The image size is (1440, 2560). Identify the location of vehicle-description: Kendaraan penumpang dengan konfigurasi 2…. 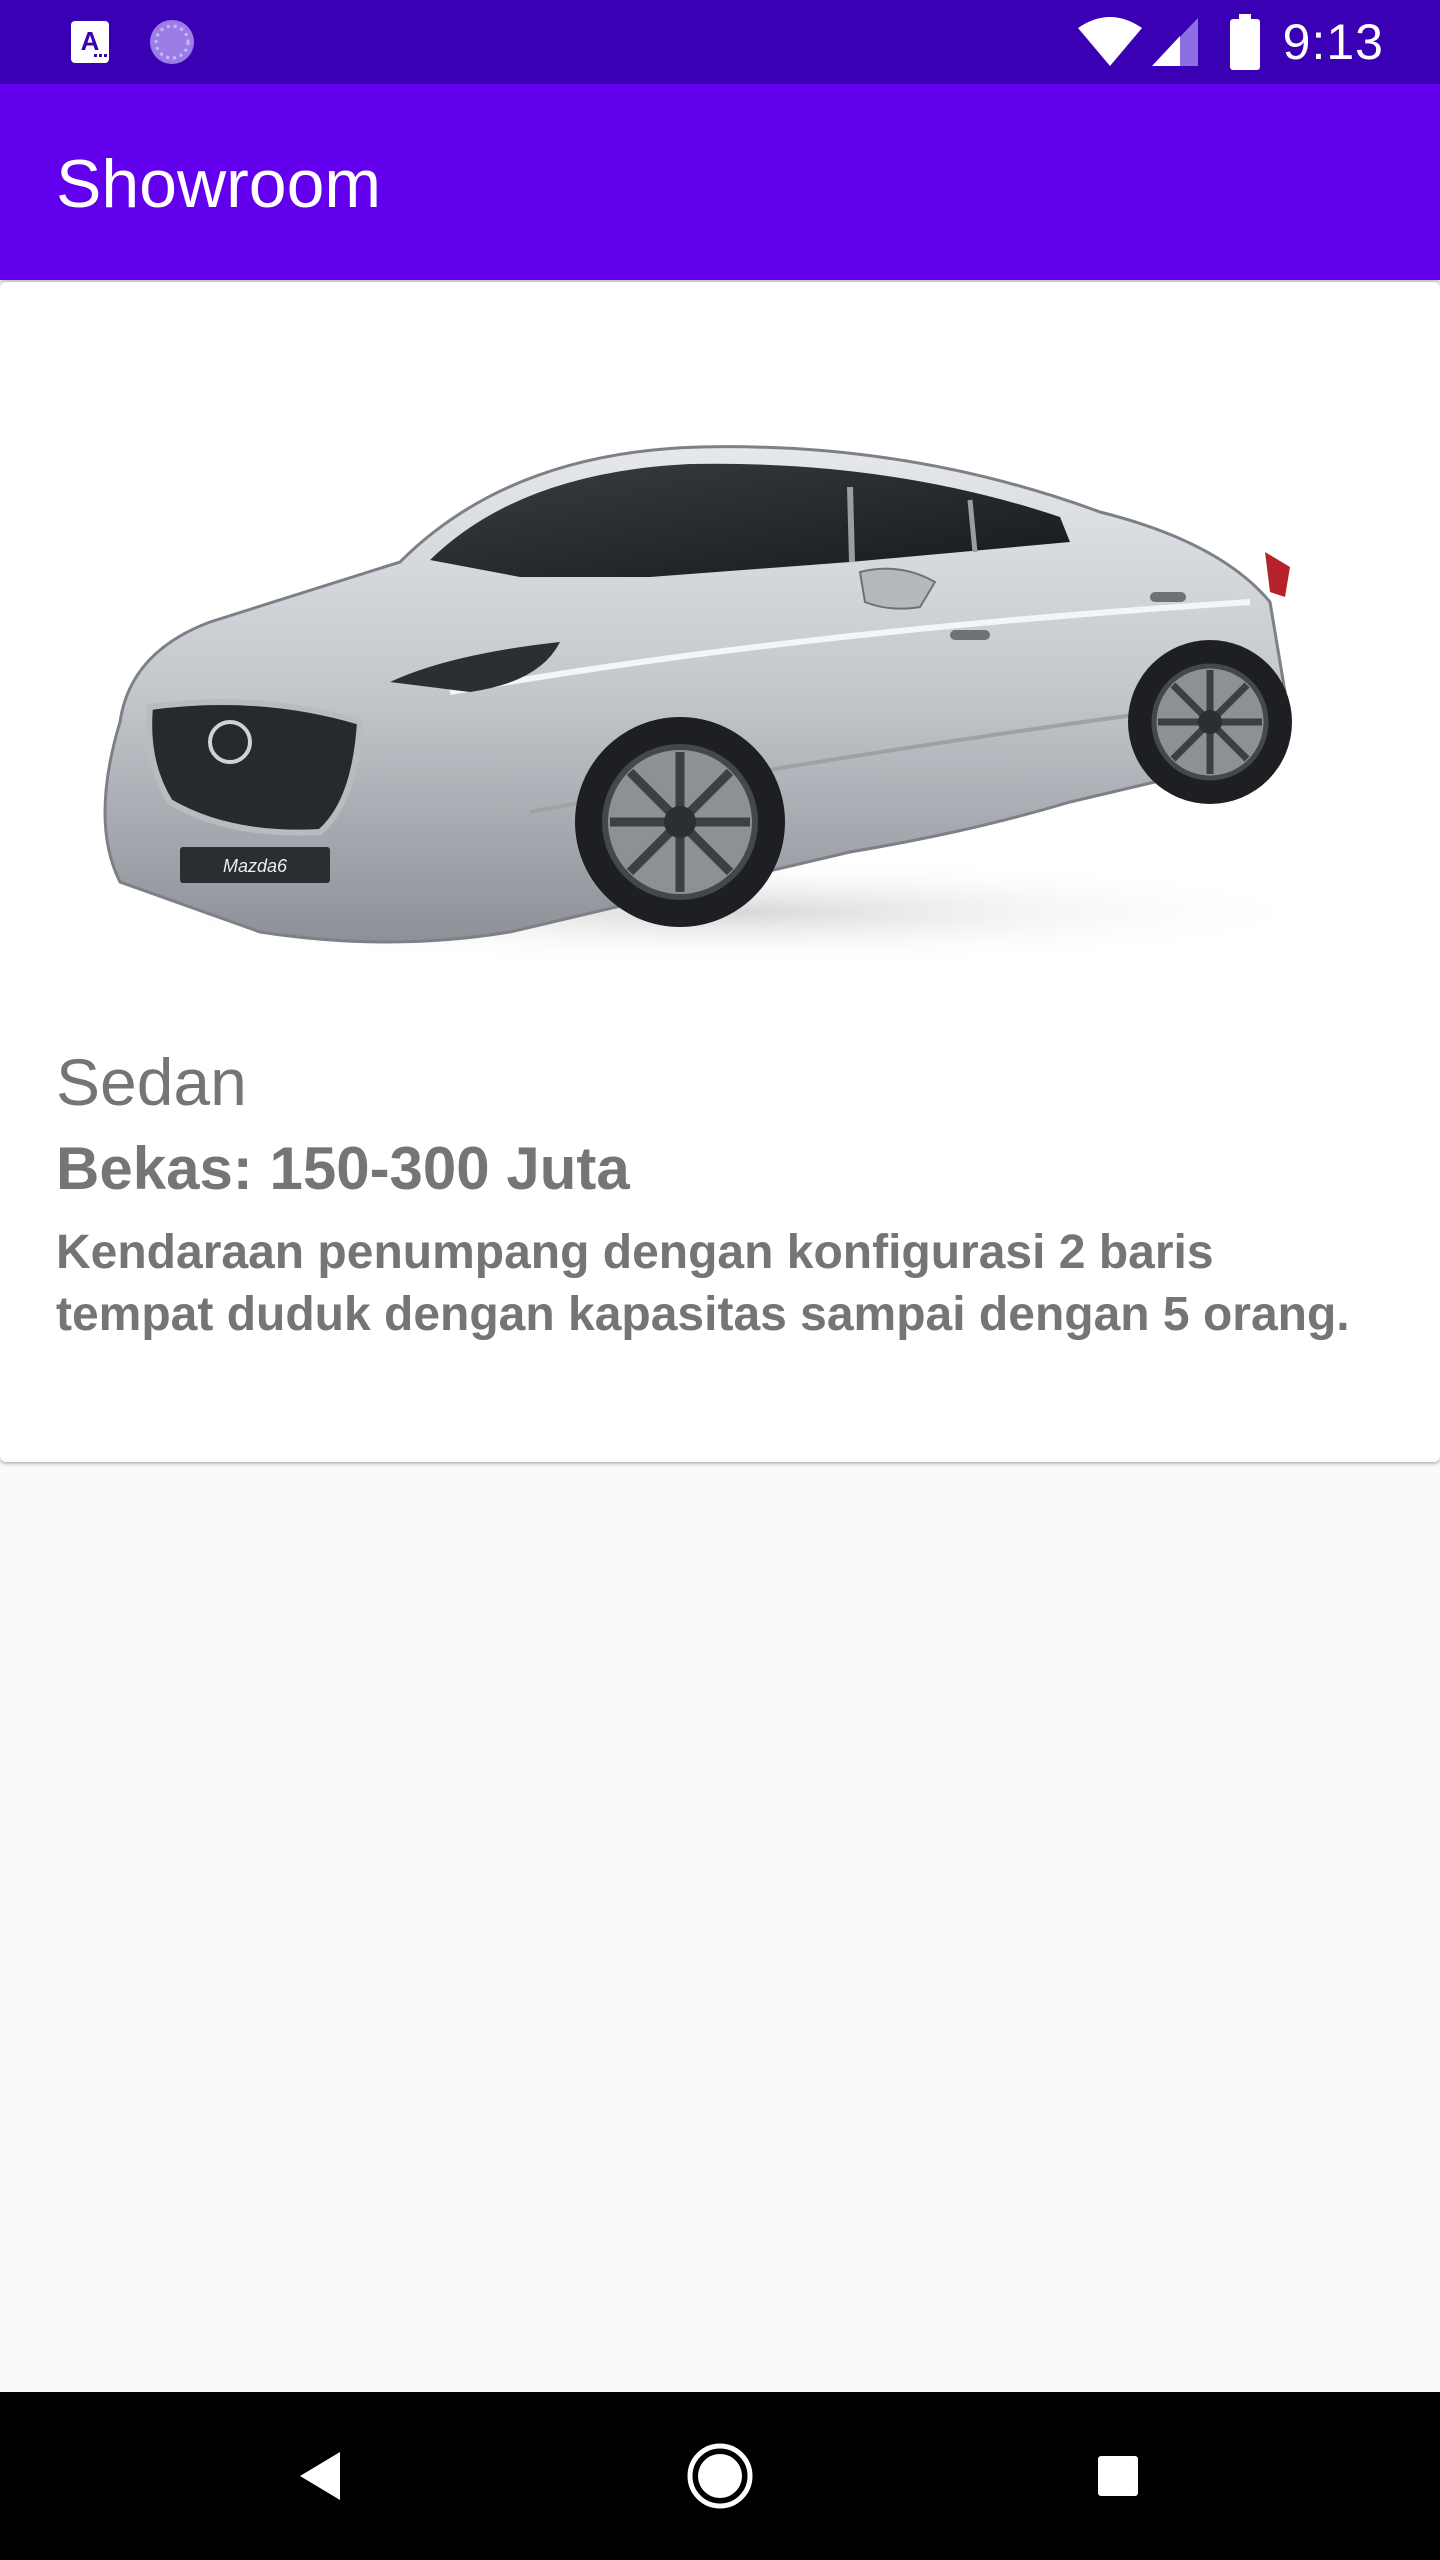
(703, 1283).